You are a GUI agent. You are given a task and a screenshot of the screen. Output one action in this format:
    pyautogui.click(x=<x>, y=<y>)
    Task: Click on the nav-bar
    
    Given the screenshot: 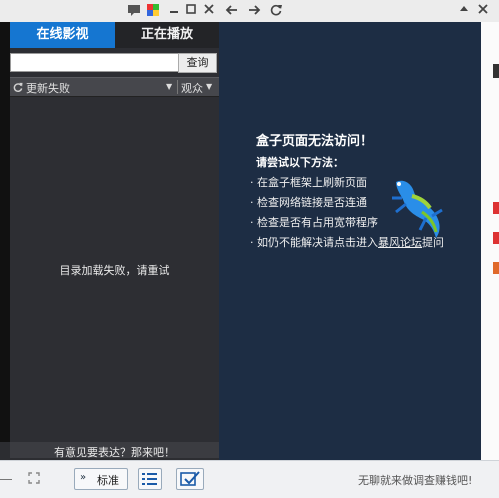 What is the action you would take?
    pyautogui.click(x=359, y=11)
    